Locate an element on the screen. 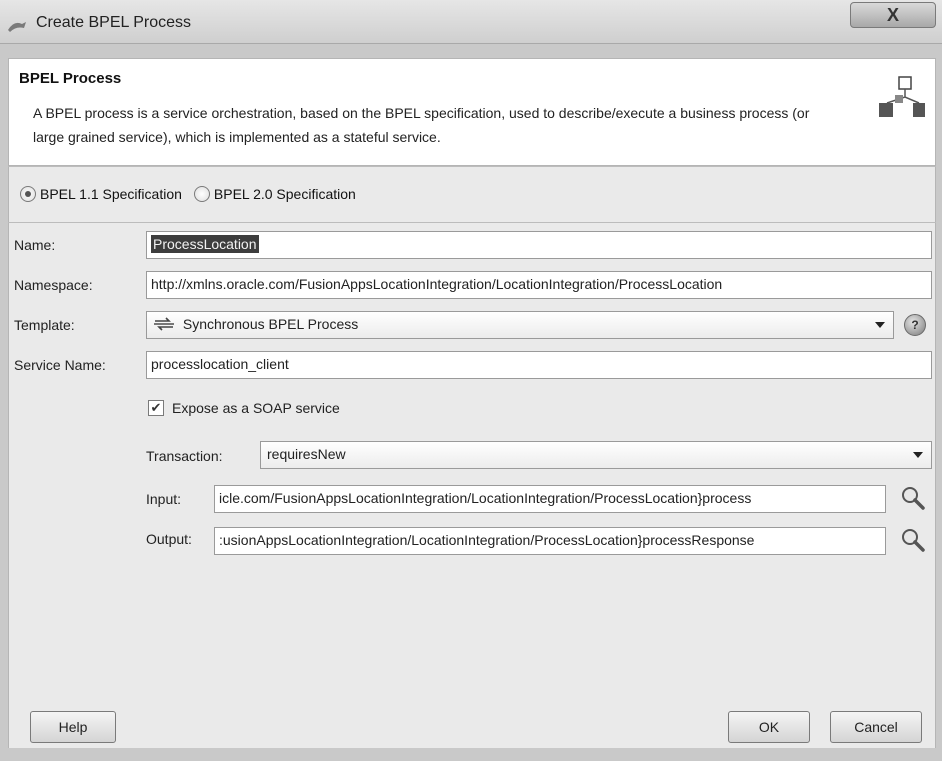 Image resolution: width=942 pixels, height=761 pixels. sync-process-icon is located at coordinates (164, 324).